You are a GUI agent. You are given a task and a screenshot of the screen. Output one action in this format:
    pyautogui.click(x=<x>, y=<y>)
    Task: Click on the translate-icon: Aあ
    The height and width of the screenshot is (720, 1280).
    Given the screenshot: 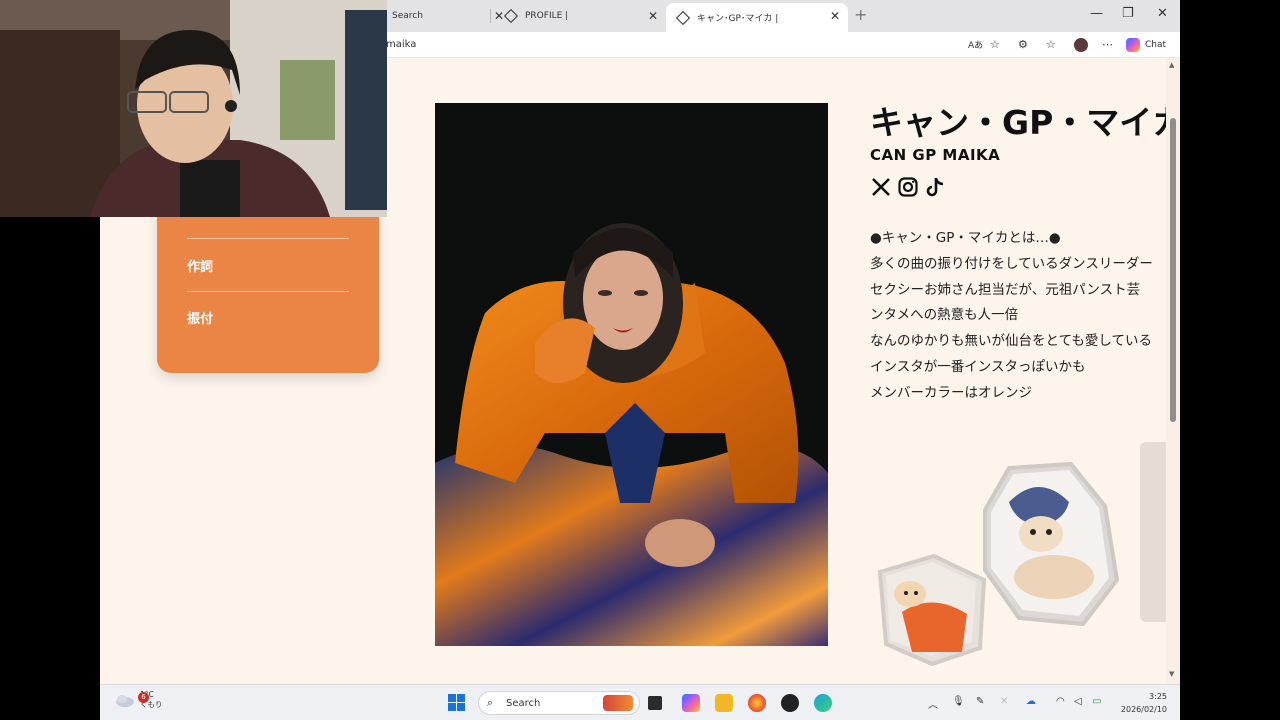 What is the action you would take?
    pyautogui.click(x=975, y=44)
    